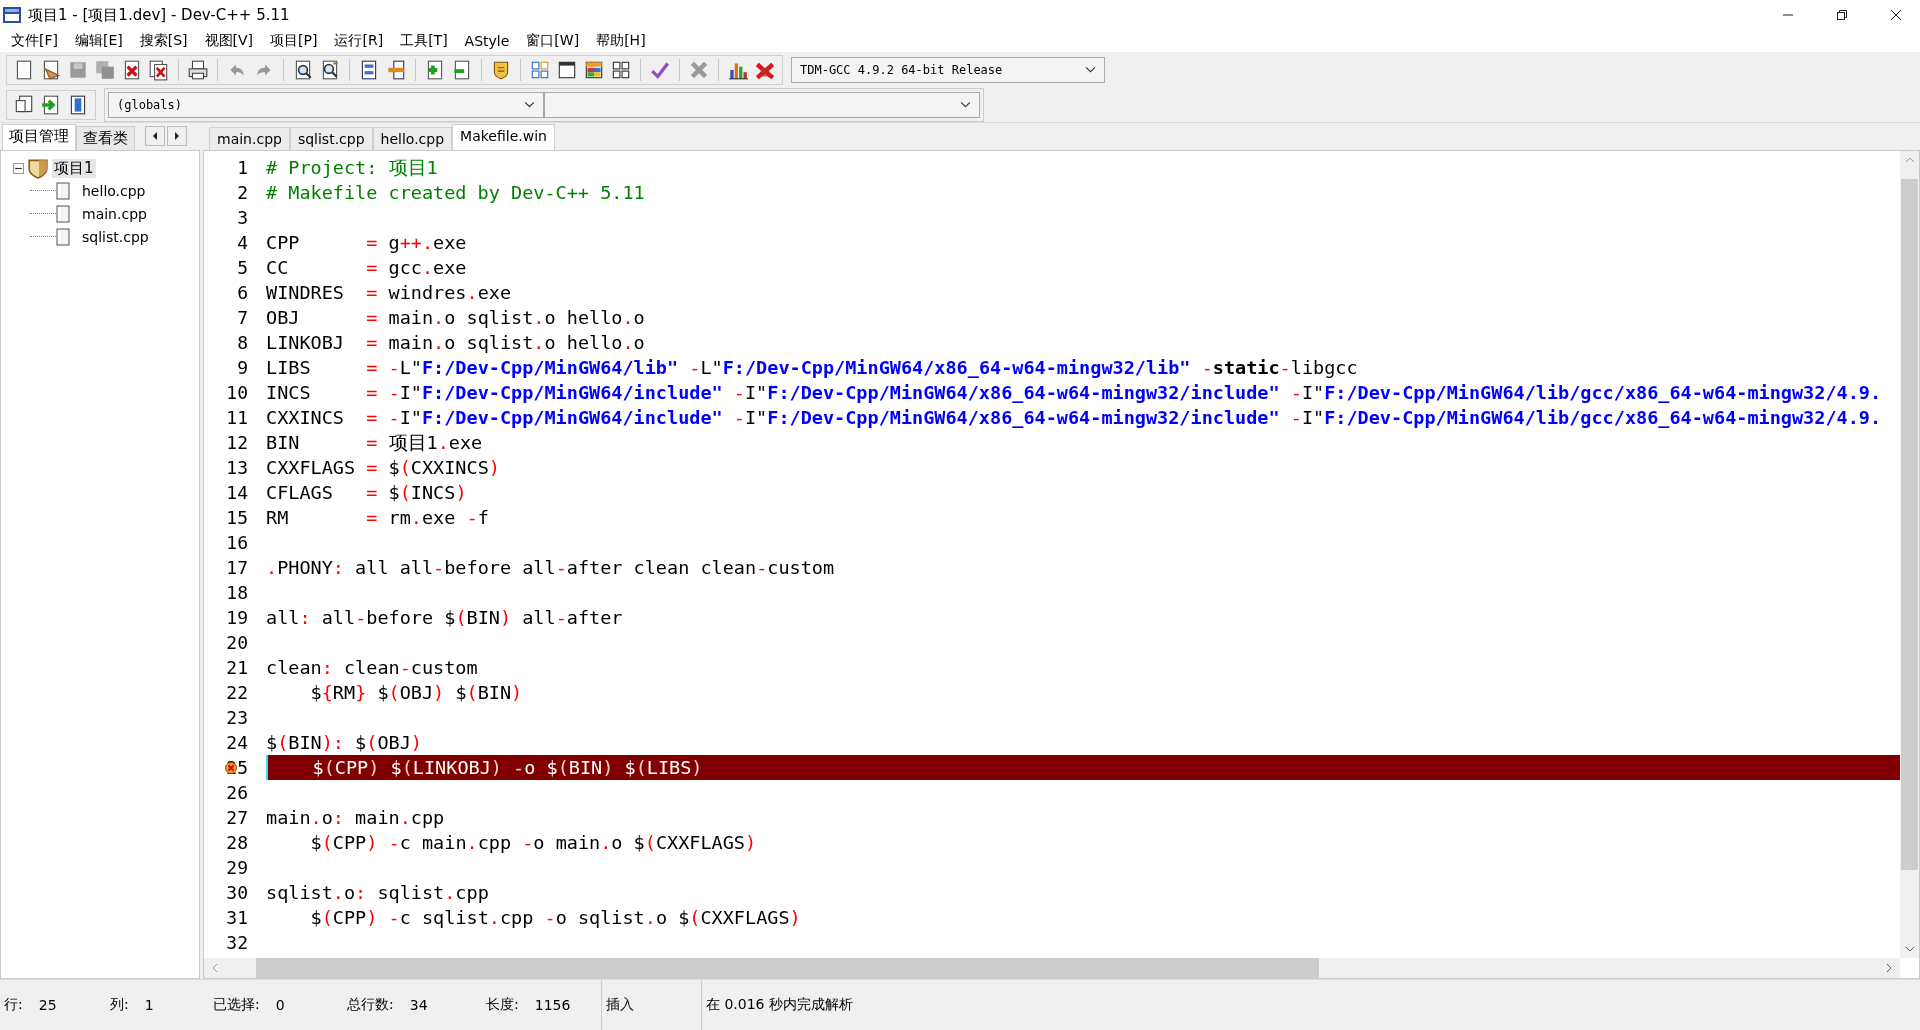  I want to click on code-line: CPP = g++.exe, so click(367, 243).